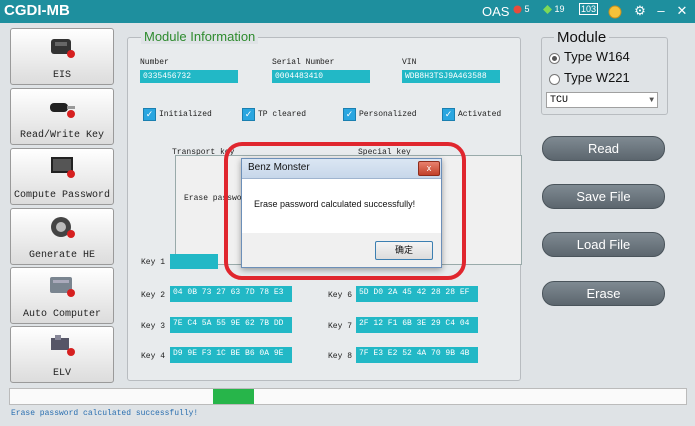 This screenshot has height=426, width=695. I want to click on number-label: Number, so click(154, 62).